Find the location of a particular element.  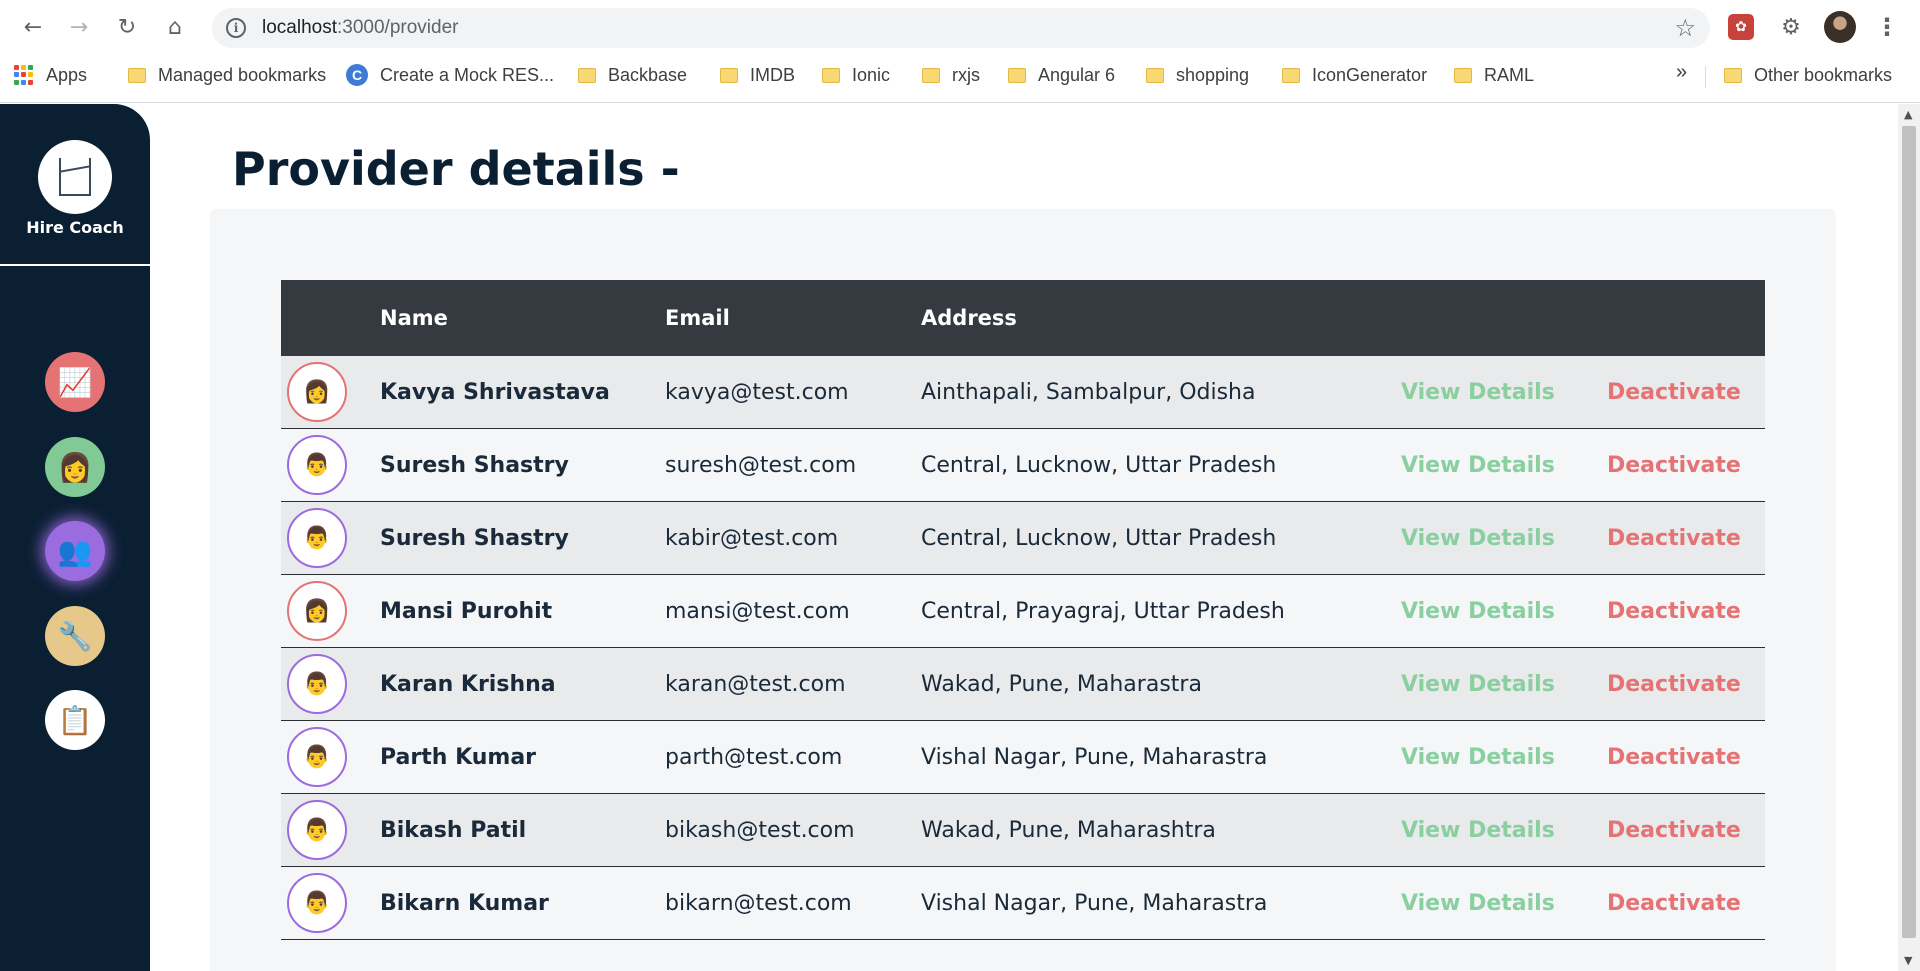

logo is located at coordinates (75, 177).